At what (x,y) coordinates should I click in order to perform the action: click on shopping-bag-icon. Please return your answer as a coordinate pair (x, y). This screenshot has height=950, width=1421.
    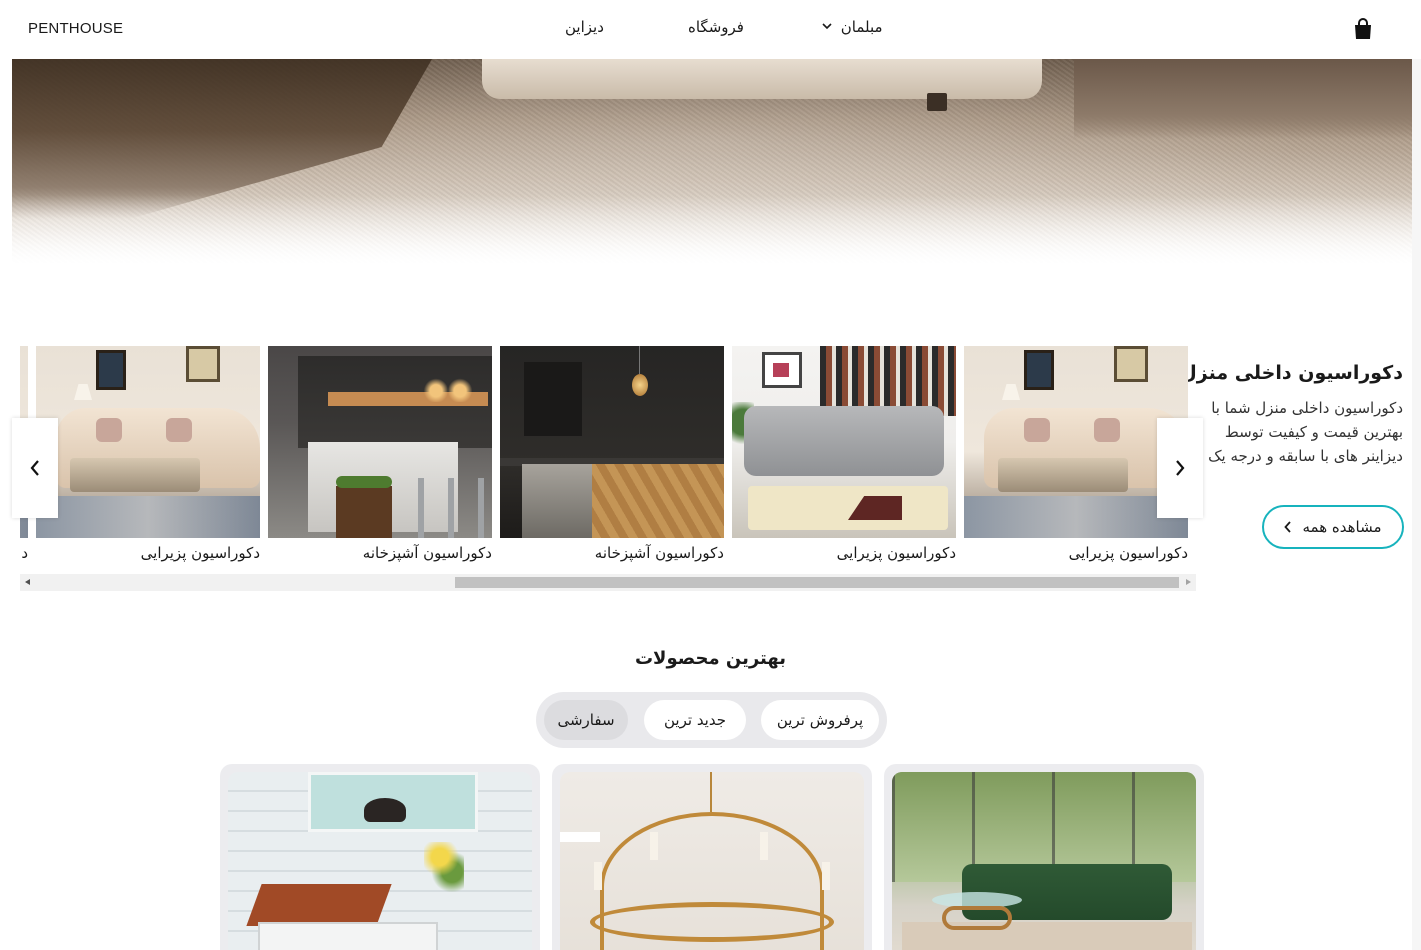
    Looking at the image, I should click on (1363, 29).